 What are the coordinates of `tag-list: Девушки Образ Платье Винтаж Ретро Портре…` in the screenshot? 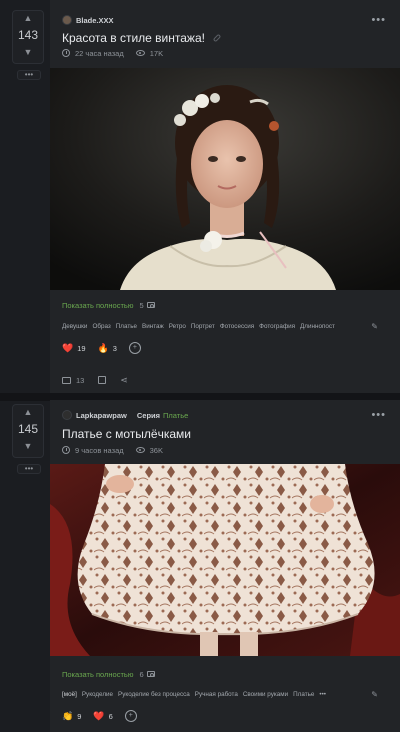 It's located at (201, 326).